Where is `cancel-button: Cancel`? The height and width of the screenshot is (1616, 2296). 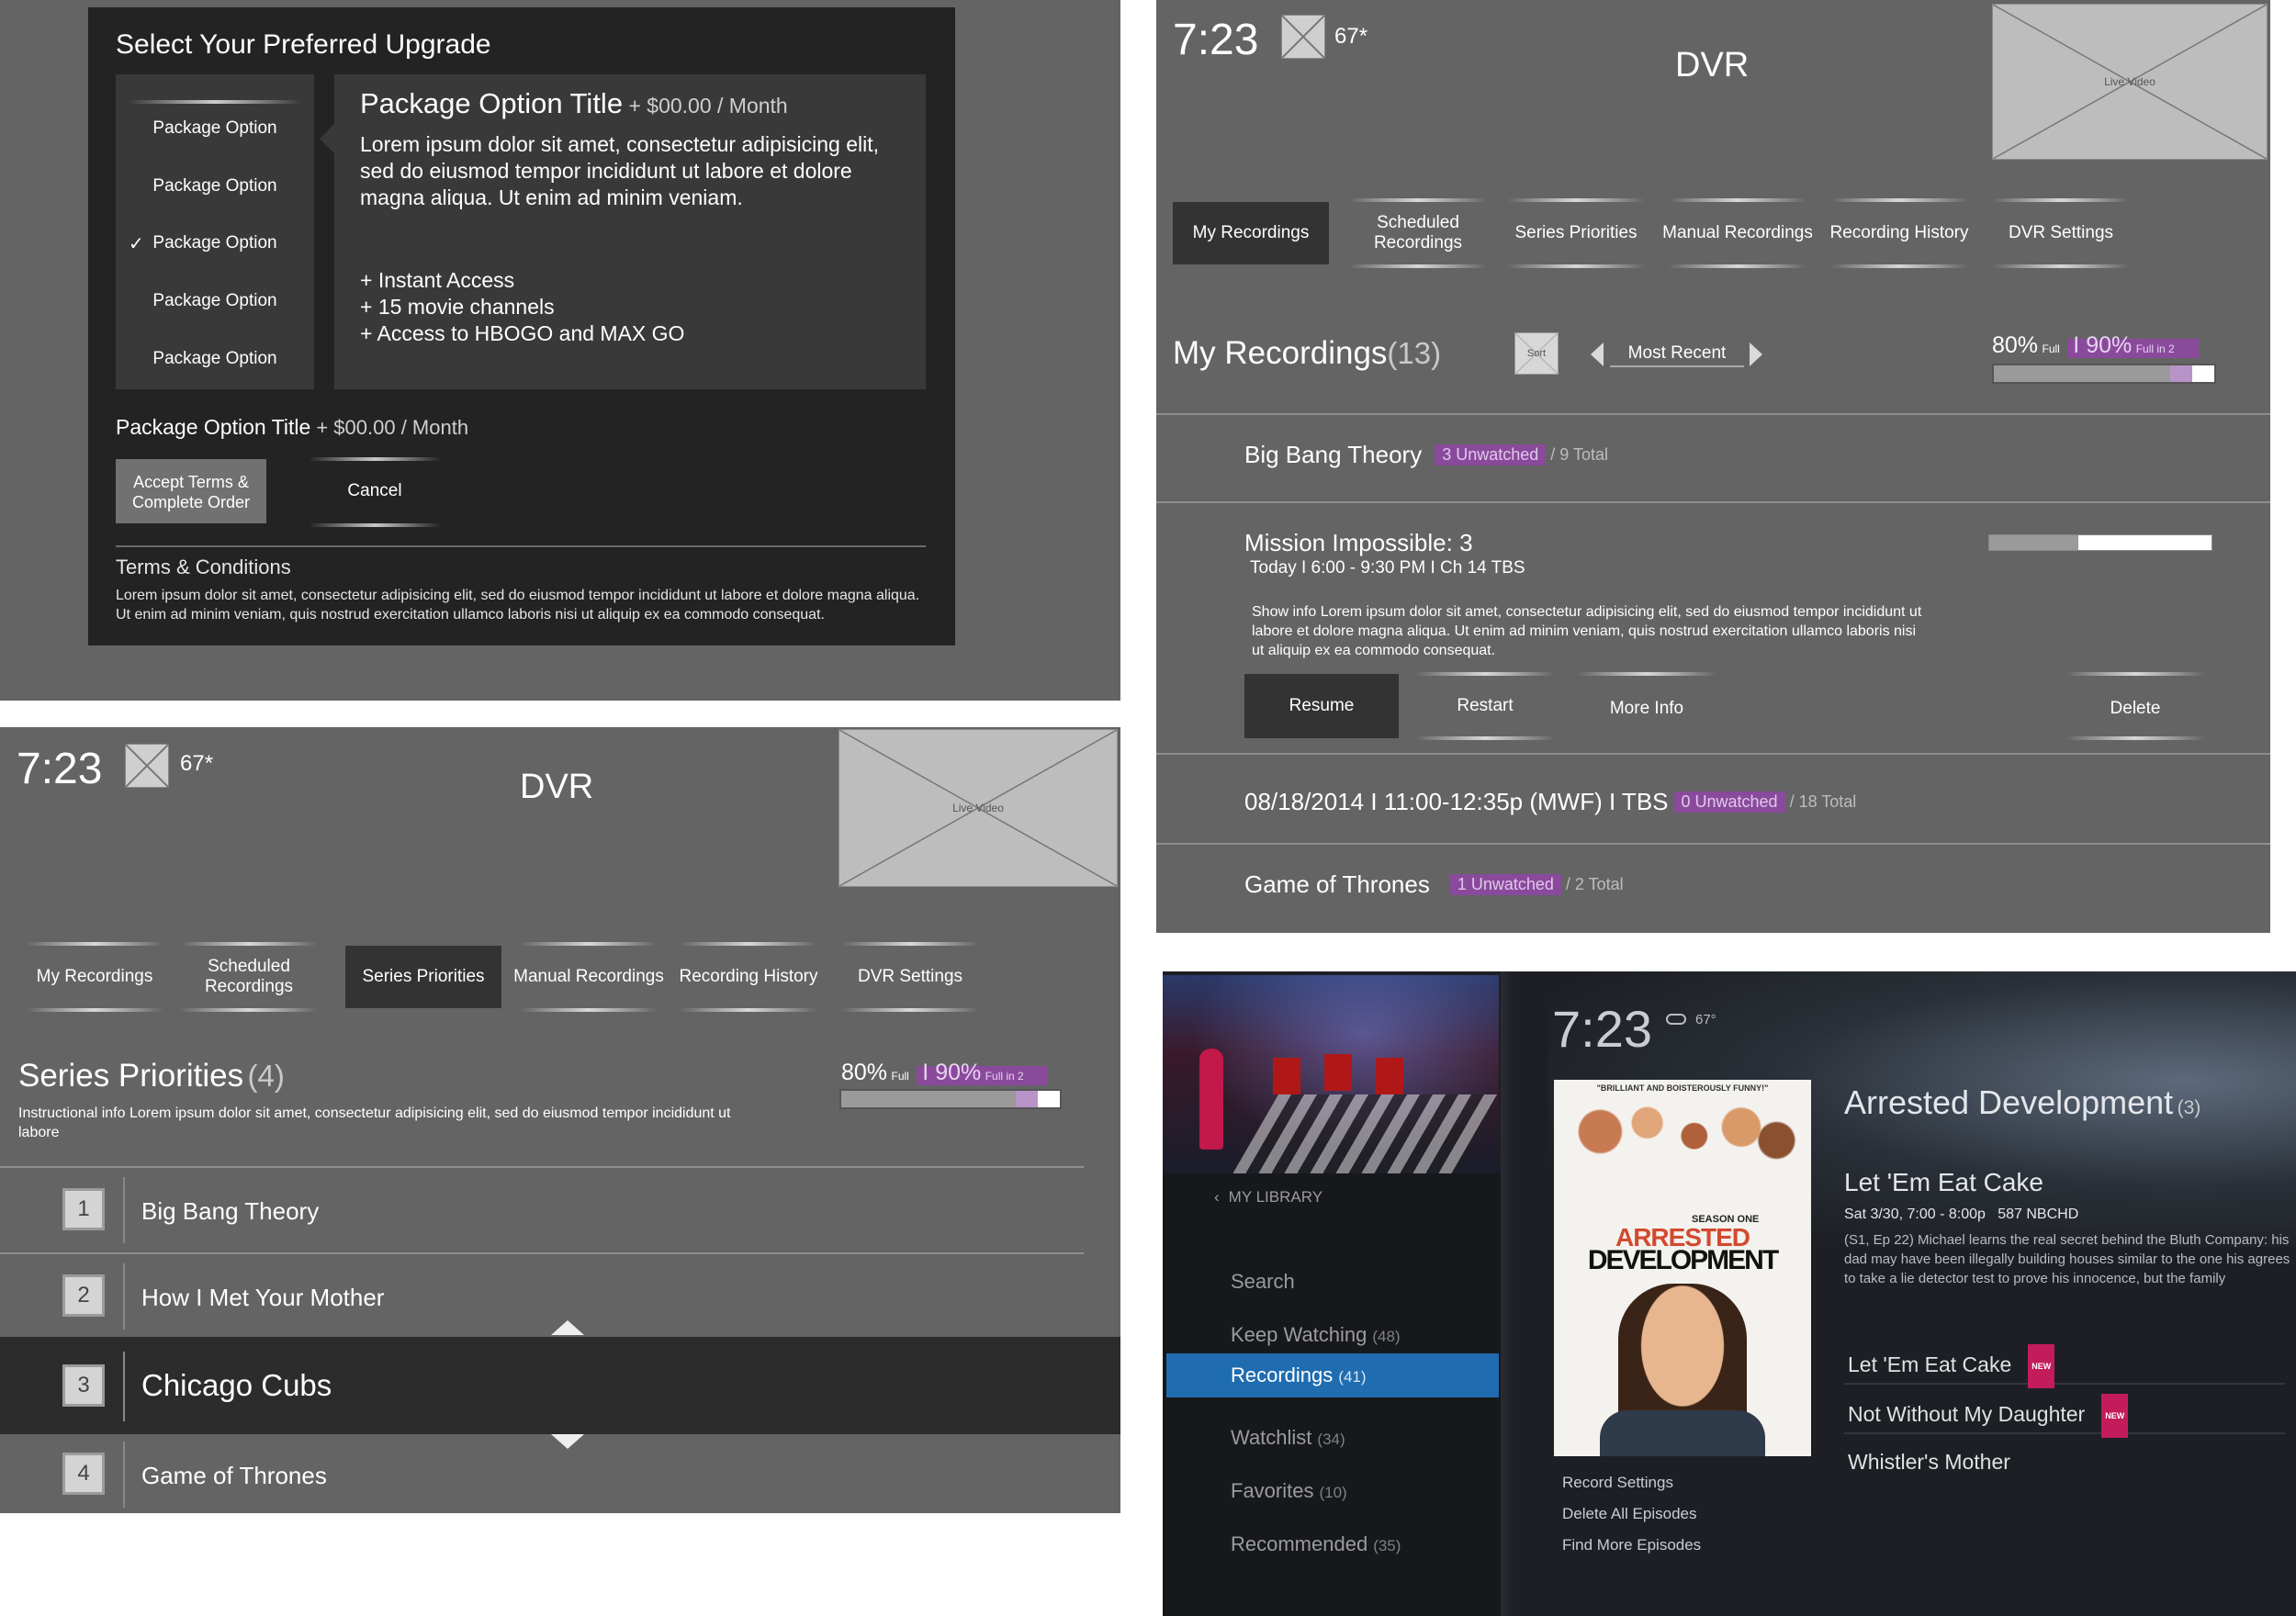
cancel-button: Cancel is located at coordinates (375, 492).